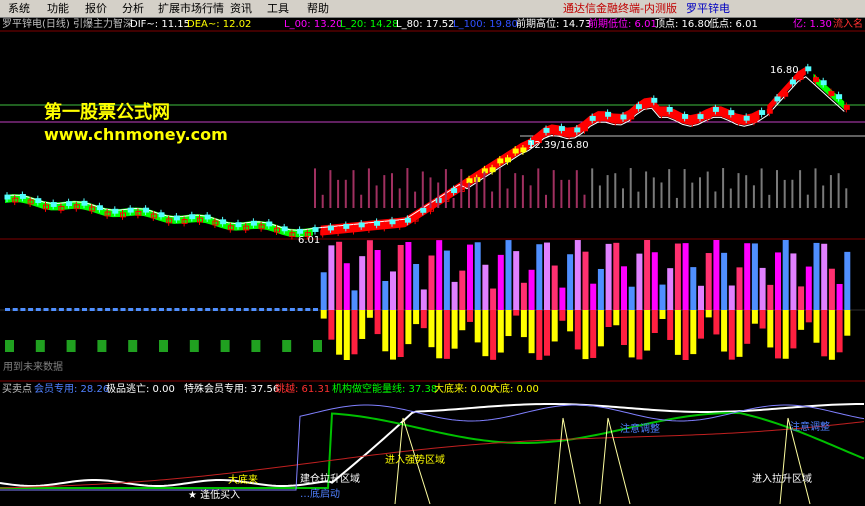 Image resolution: width=865 pixels, height=506 pixels. What do you see at coordinates (133, 8) in the screenshot?
I see `menu-item-analysis: 分析` at bounding box center [133, 8].